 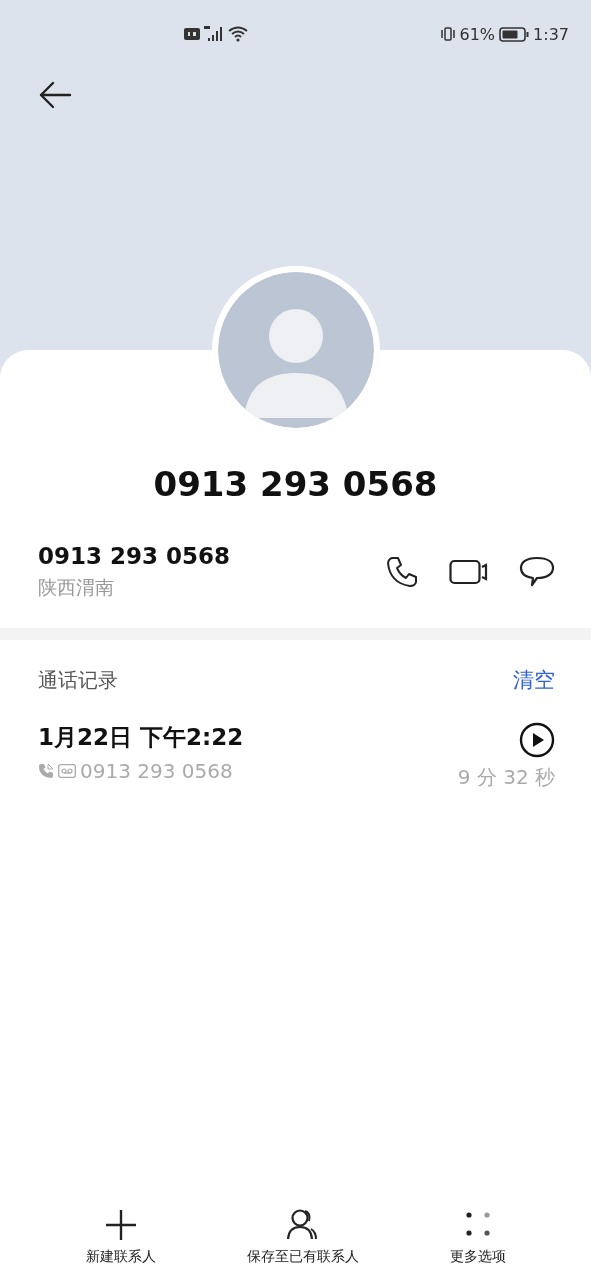 What do you see at coordinates (469, 572) in the screenshot?
I see `video-call-icon` at bounding box center [469, 572].